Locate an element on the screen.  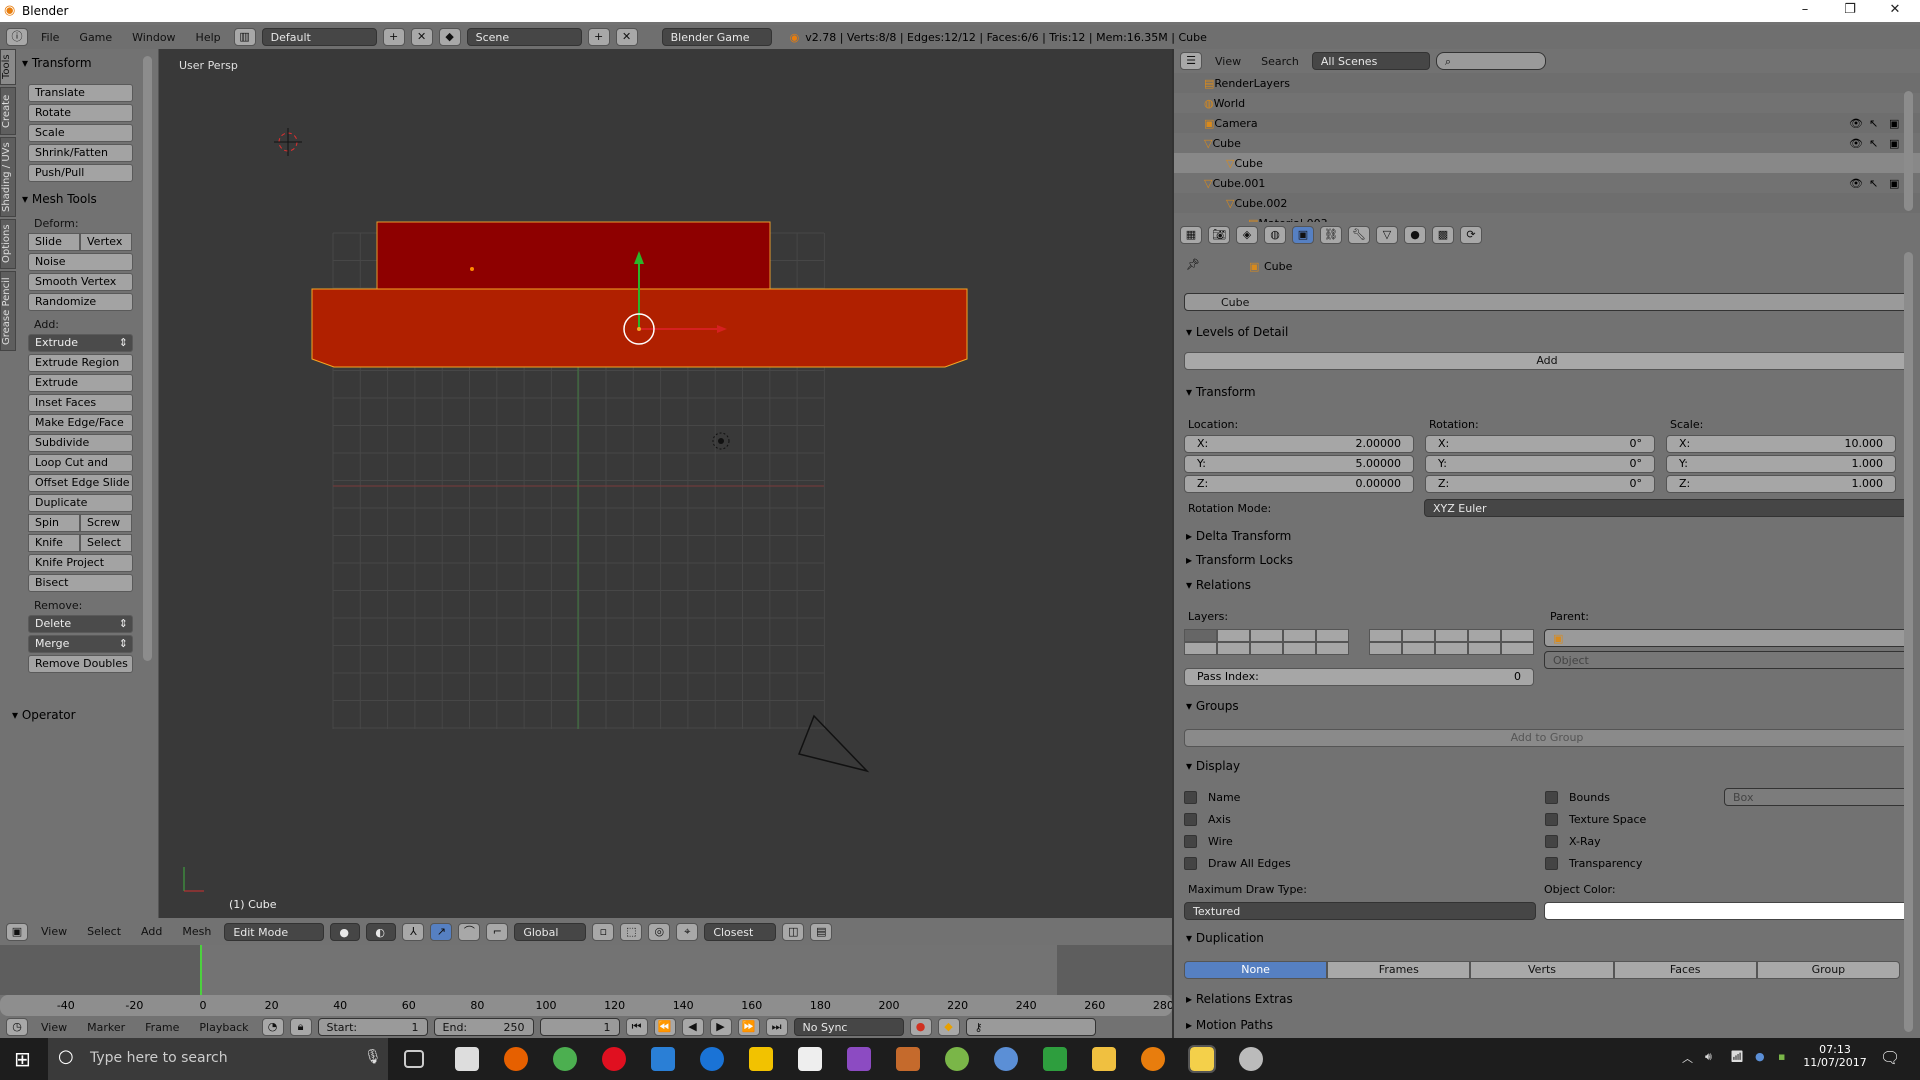
transform-locks-header: ▸ Transform Locks is located at coordinates (1239, 560).